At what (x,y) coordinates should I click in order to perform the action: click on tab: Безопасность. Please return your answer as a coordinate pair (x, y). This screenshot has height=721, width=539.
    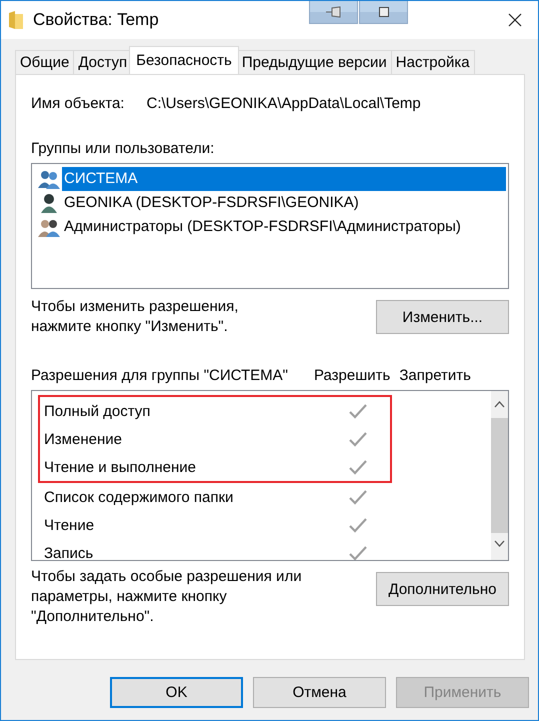
    Looking at the image, I should click on (184, 60).